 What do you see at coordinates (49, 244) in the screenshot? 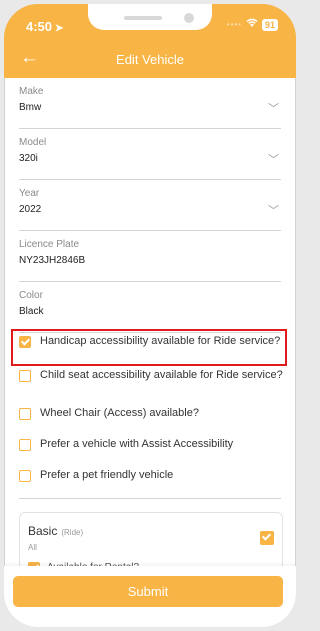
I see `licence-plate-label: Licence Plate` at bounding box center [49, 244].